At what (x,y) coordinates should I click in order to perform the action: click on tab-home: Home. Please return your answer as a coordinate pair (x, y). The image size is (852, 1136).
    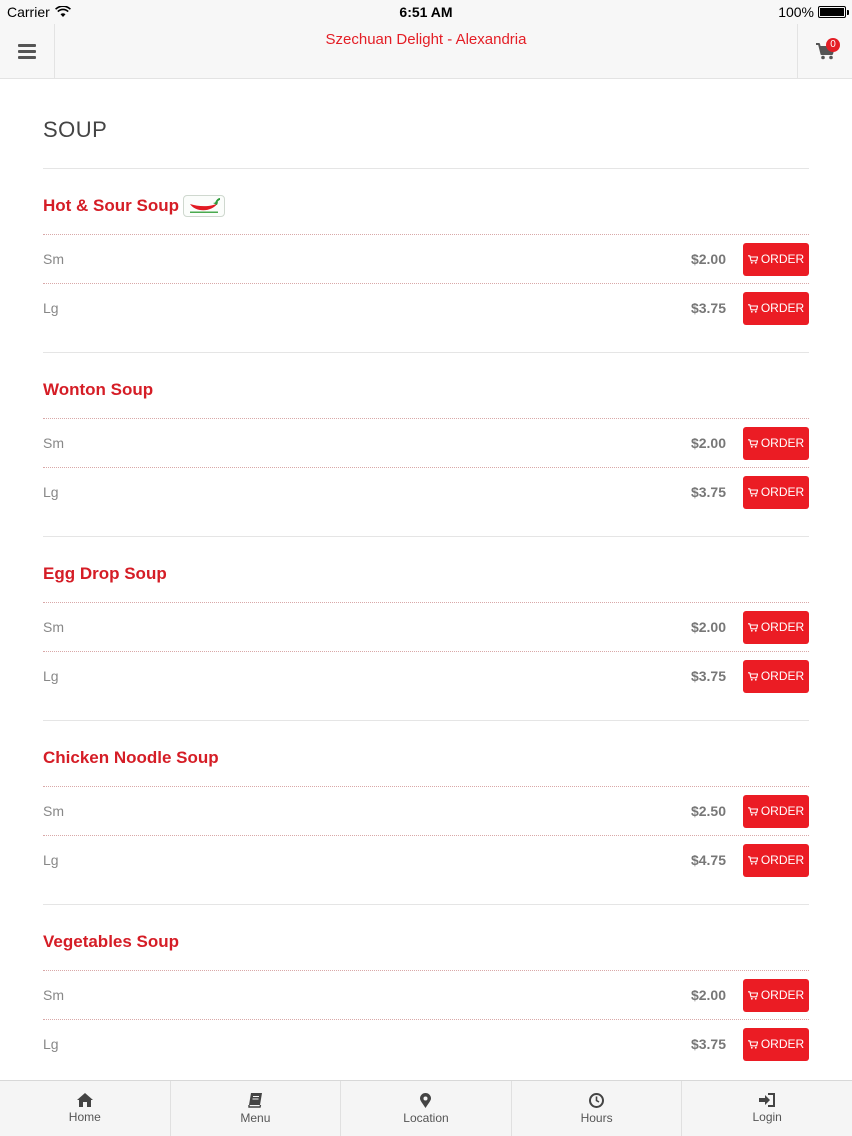
    Looking at the image, I should click on (85, 1108).